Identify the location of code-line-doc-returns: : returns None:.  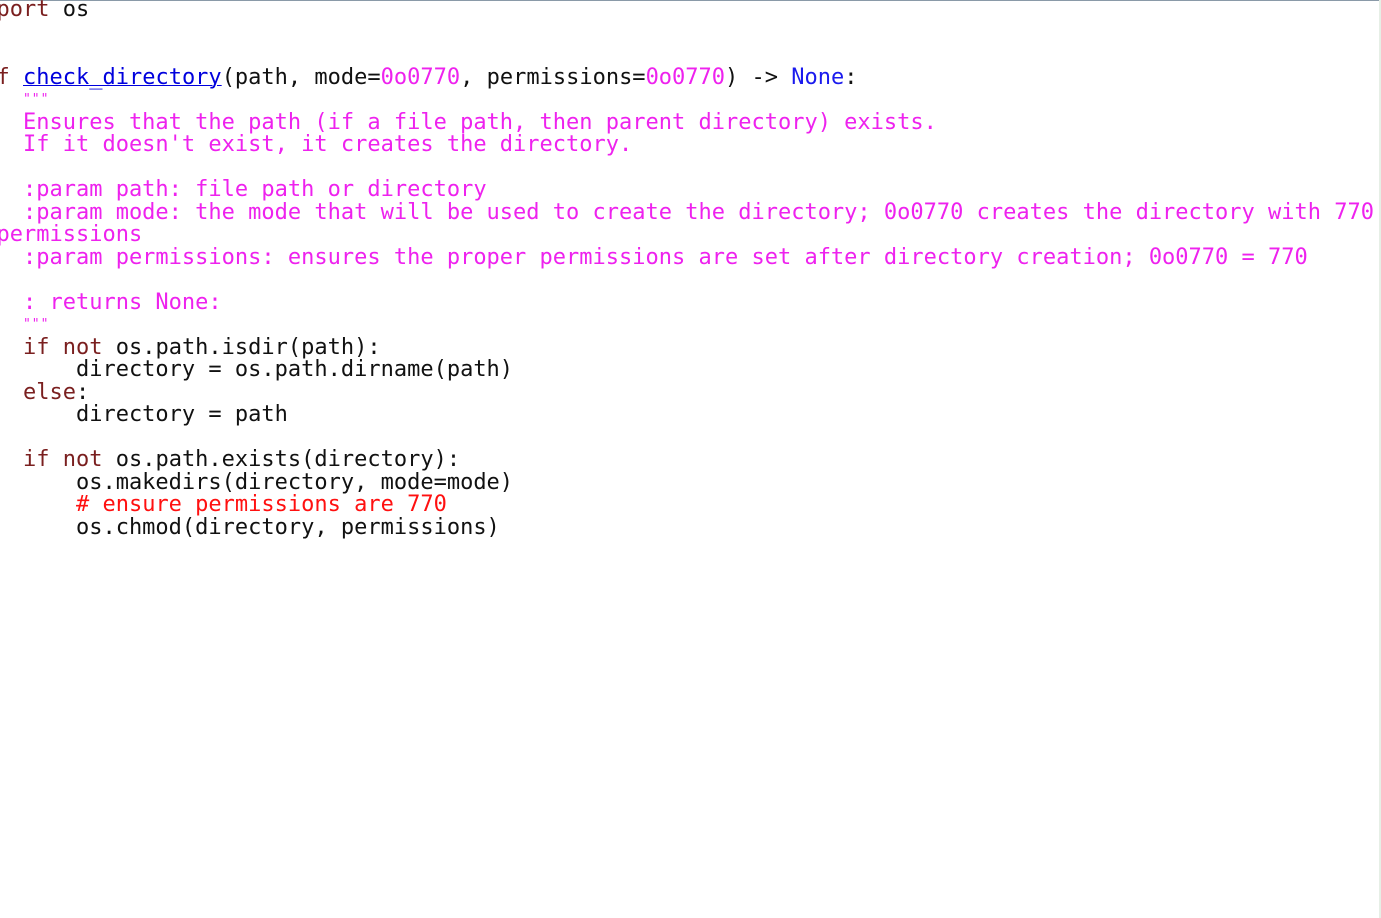
(687, 302).